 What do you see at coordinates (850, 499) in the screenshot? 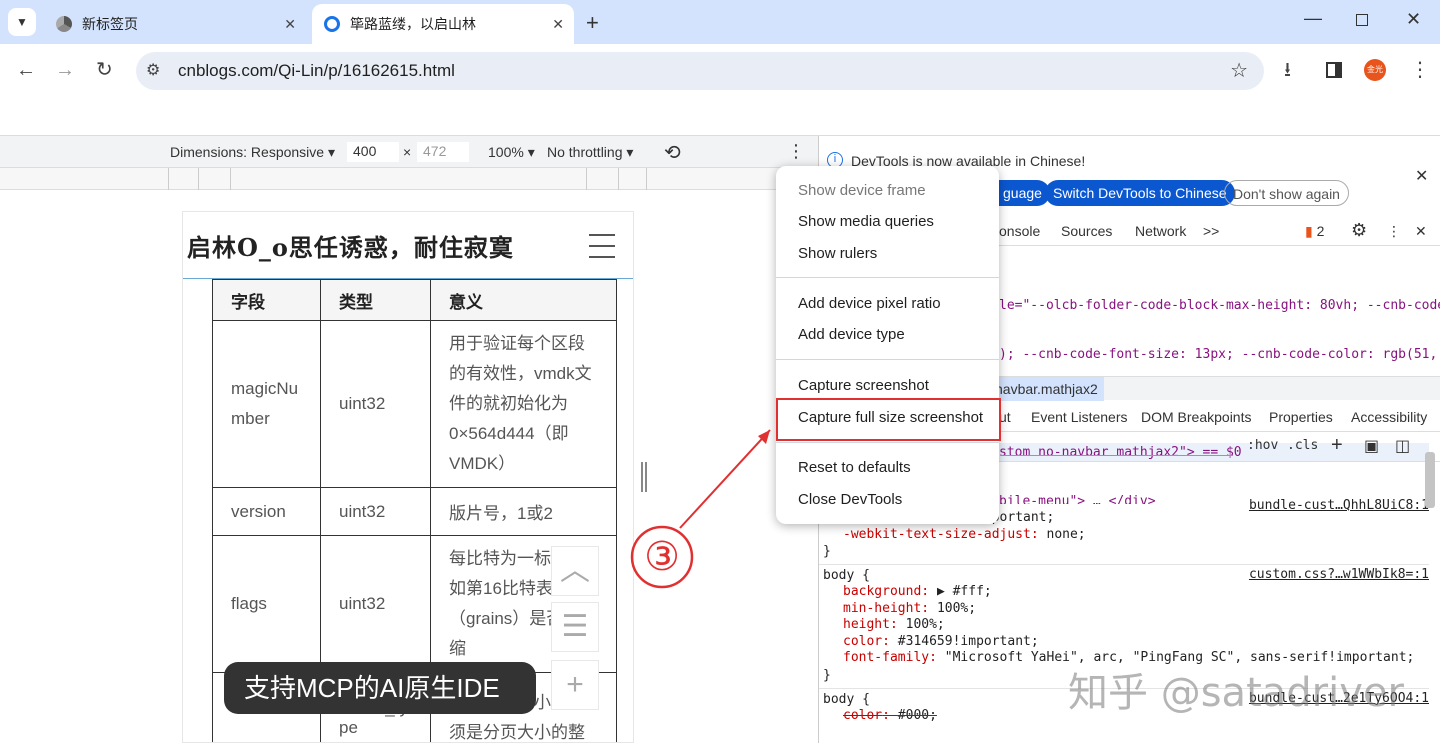
I see `menu-item-close-devtools: Close DevTools` at bounding box center [850, 499].